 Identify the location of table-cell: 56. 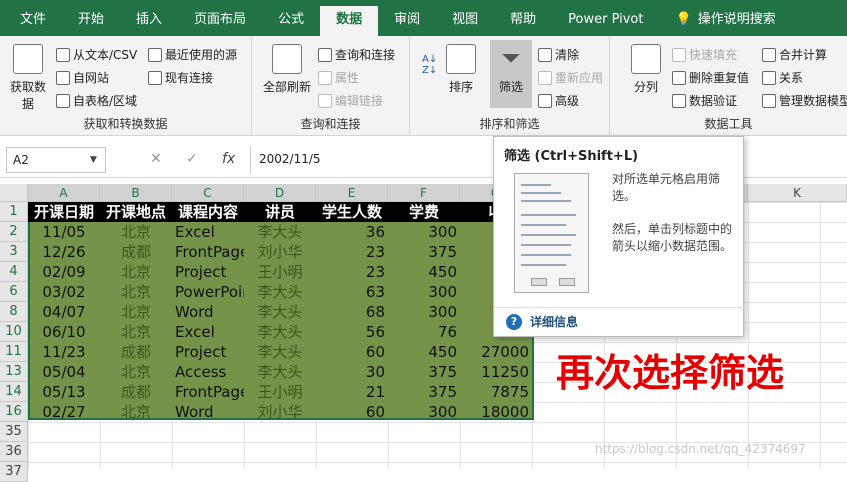
(352, 332).